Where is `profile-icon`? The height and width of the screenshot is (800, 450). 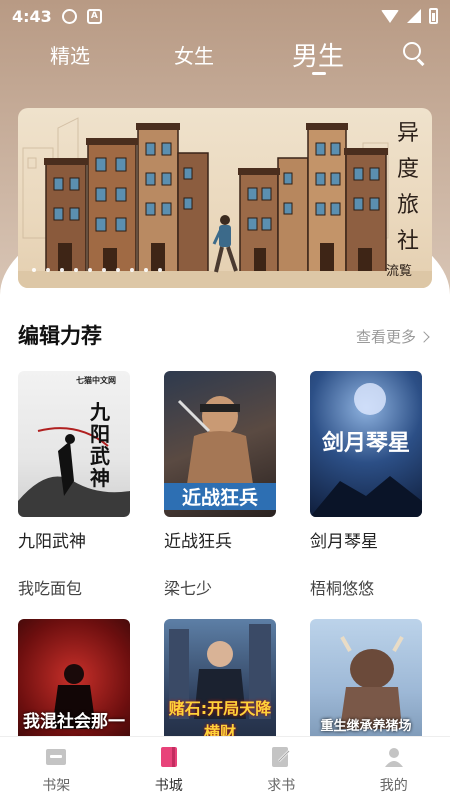
profile-icon is located at coordinates (393, 757).